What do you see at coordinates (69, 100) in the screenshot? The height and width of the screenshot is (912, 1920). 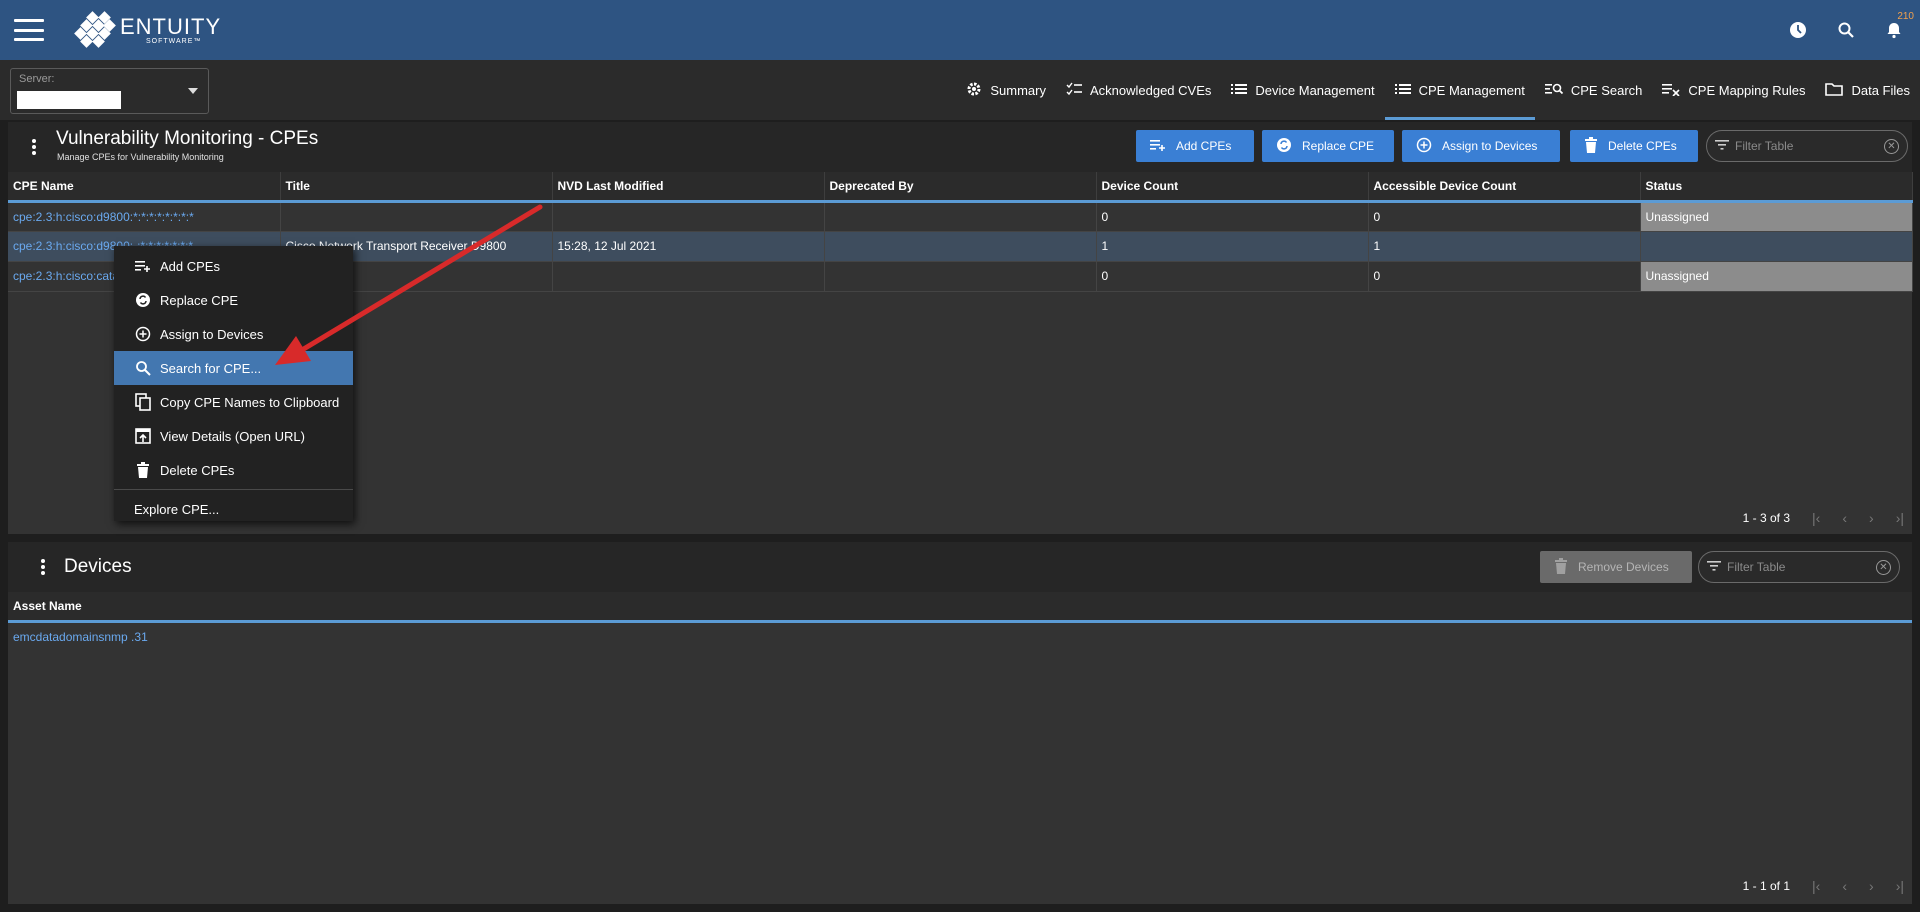 I see `server-value` at bounding box center [69, 100].